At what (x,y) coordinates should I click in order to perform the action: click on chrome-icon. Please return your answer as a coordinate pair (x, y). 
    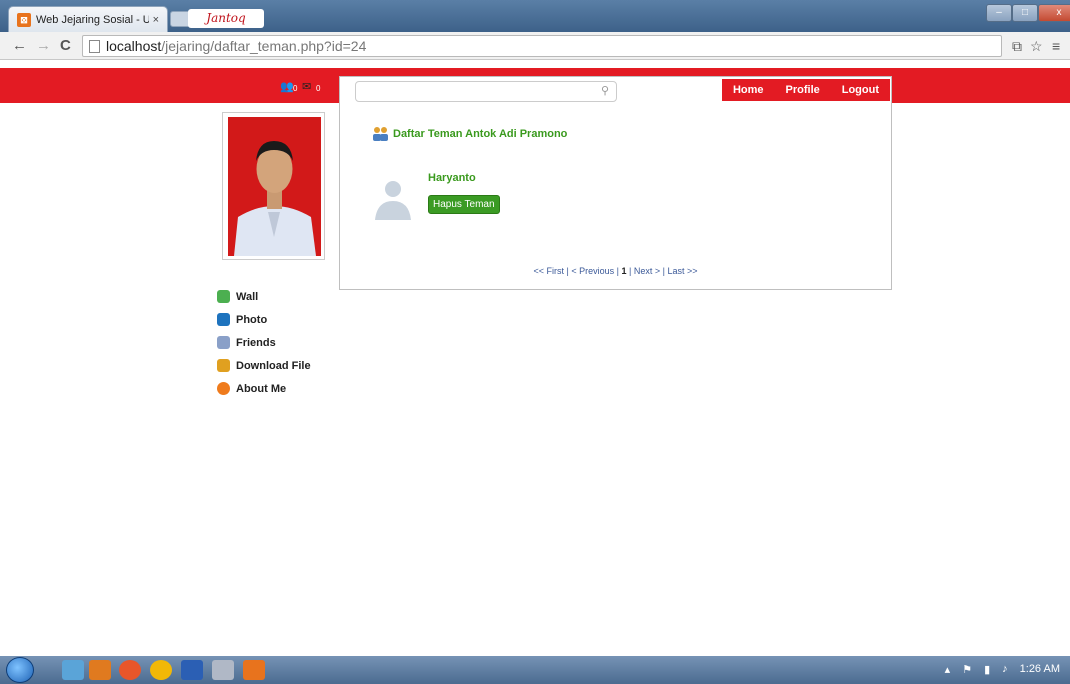
    Looking at the image, I should click on (161, 670).